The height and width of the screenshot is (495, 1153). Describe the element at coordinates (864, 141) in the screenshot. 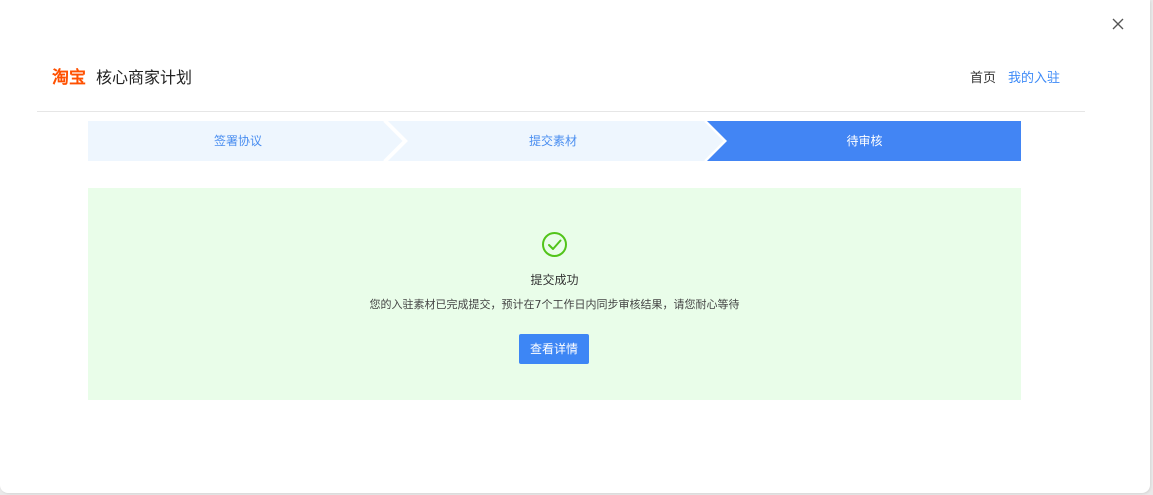

I see `step-pending-review: 待审核` at that location.